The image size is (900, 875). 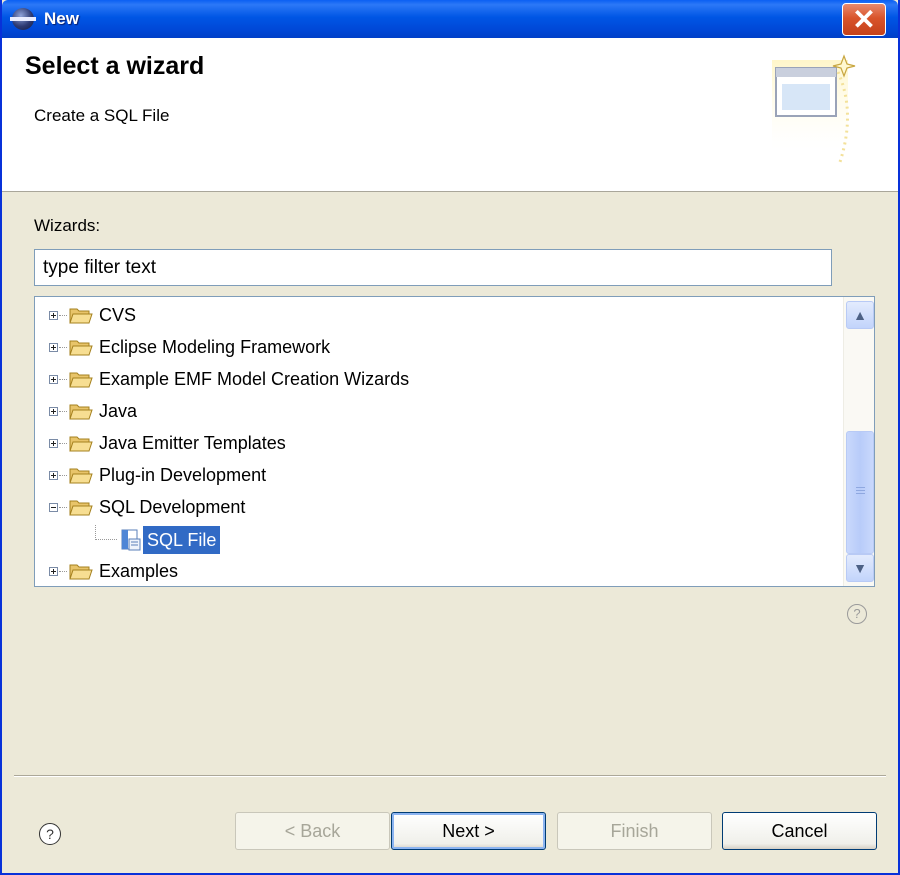 What do you see at coordinates (118, 315) in the screenshot?
I see `tree-item-label: CVS` at bounding box center [118, 315].